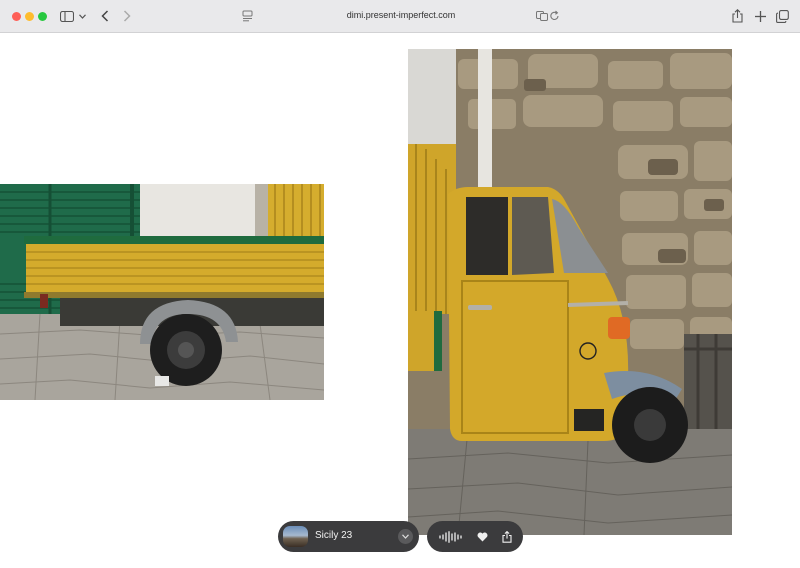 Image resolution: width=800 pixels, height=568 pixels. Describe the element at coordinates (16, 16) in the screenshot. I see `close-window-button` at that location.